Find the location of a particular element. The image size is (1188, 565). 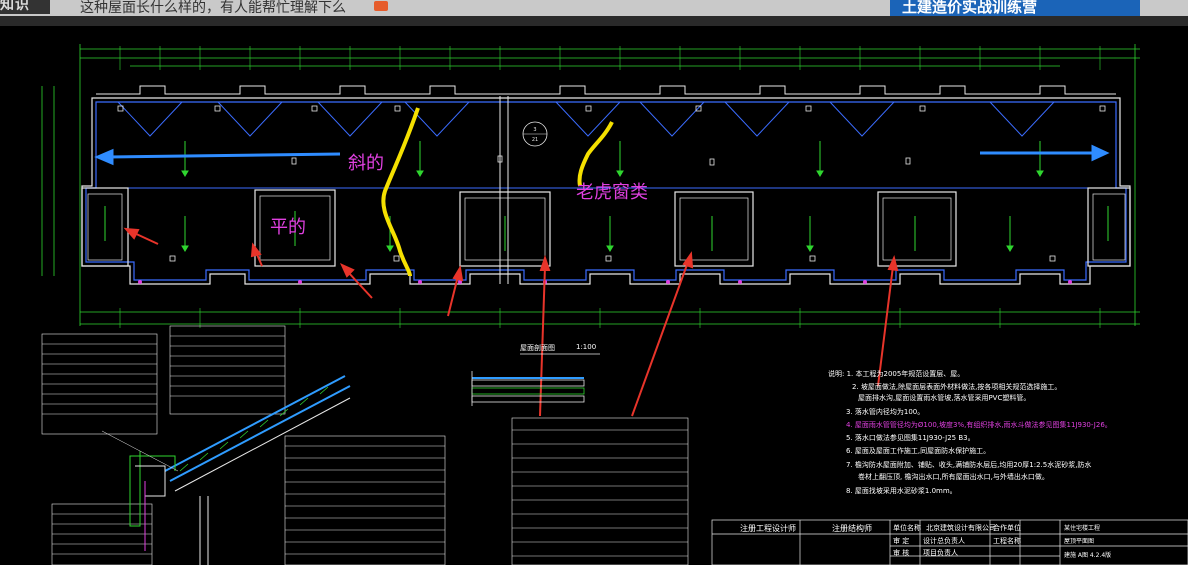

promo-banner: 土建造价实战训练营 is located at coordinates (1015, 8).